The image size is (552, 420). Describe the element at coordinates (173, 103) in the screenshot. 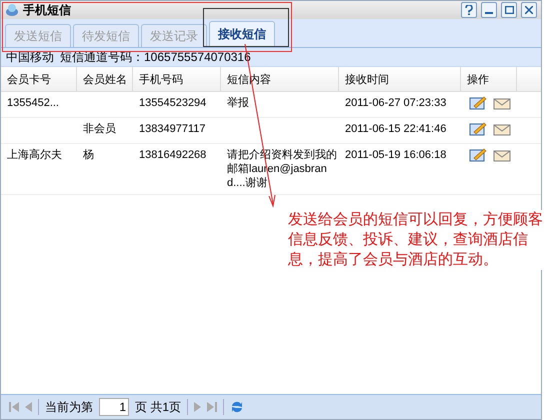

I see `table-cell-text: 13554523294` at that location.